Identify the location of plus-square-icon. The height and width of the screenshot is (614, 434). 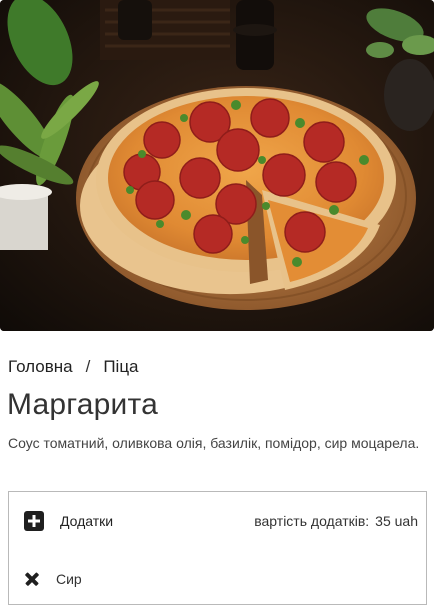
(34, 521).